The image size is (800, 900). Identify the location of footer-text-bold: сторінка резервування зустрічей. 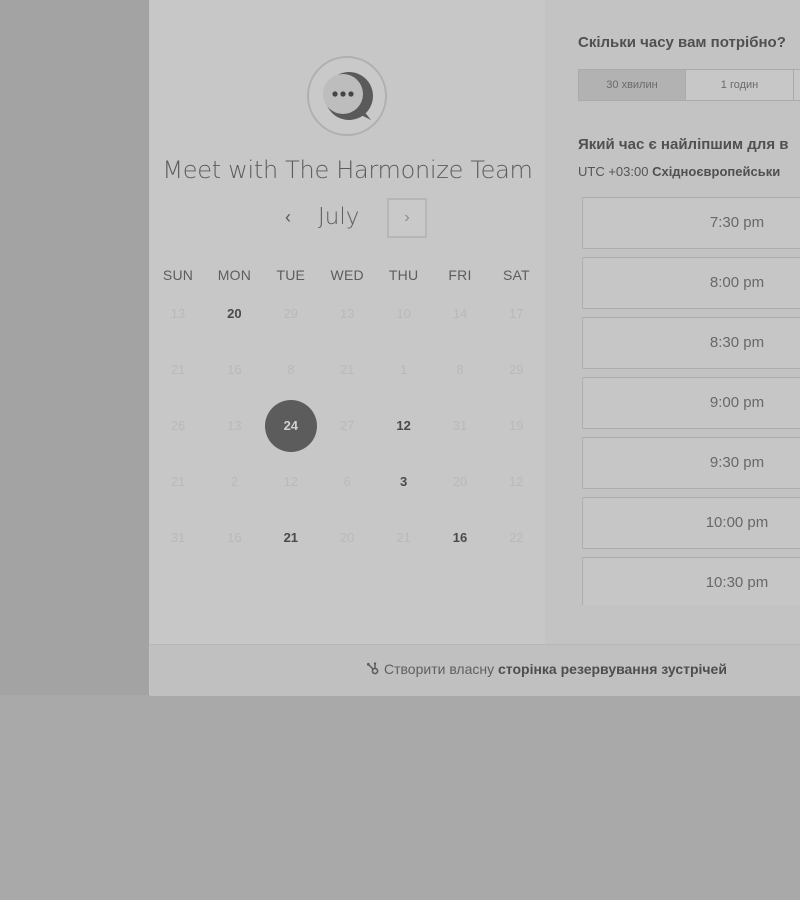
(612, 669).